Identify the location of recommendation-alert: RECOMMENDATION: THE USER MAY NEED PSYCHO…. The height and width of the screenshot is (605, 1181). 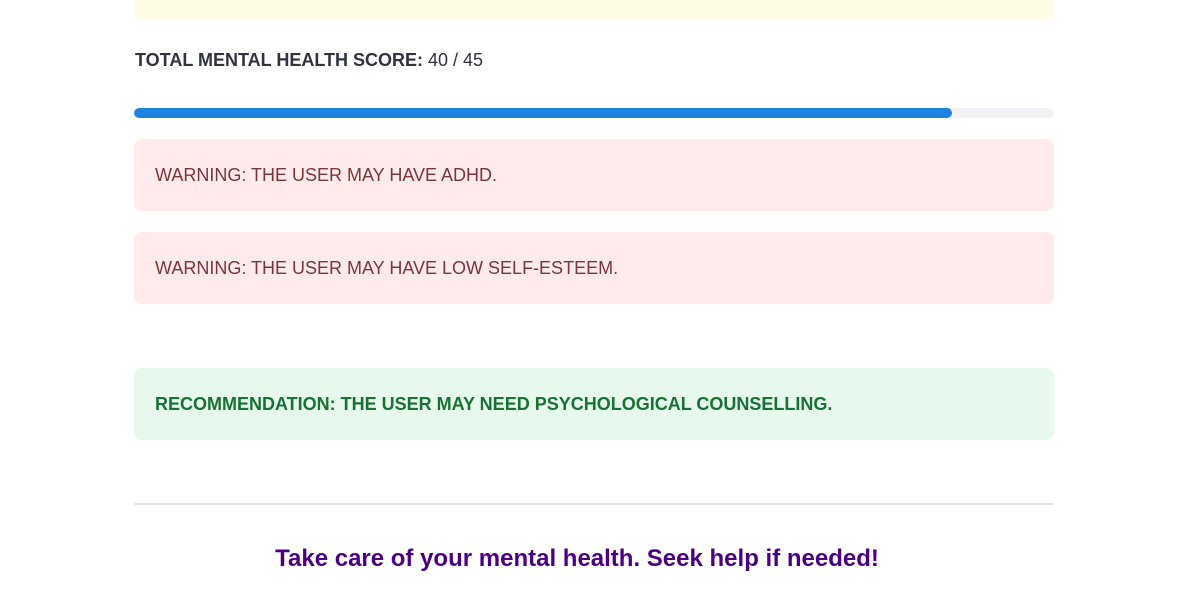
(594, 404).